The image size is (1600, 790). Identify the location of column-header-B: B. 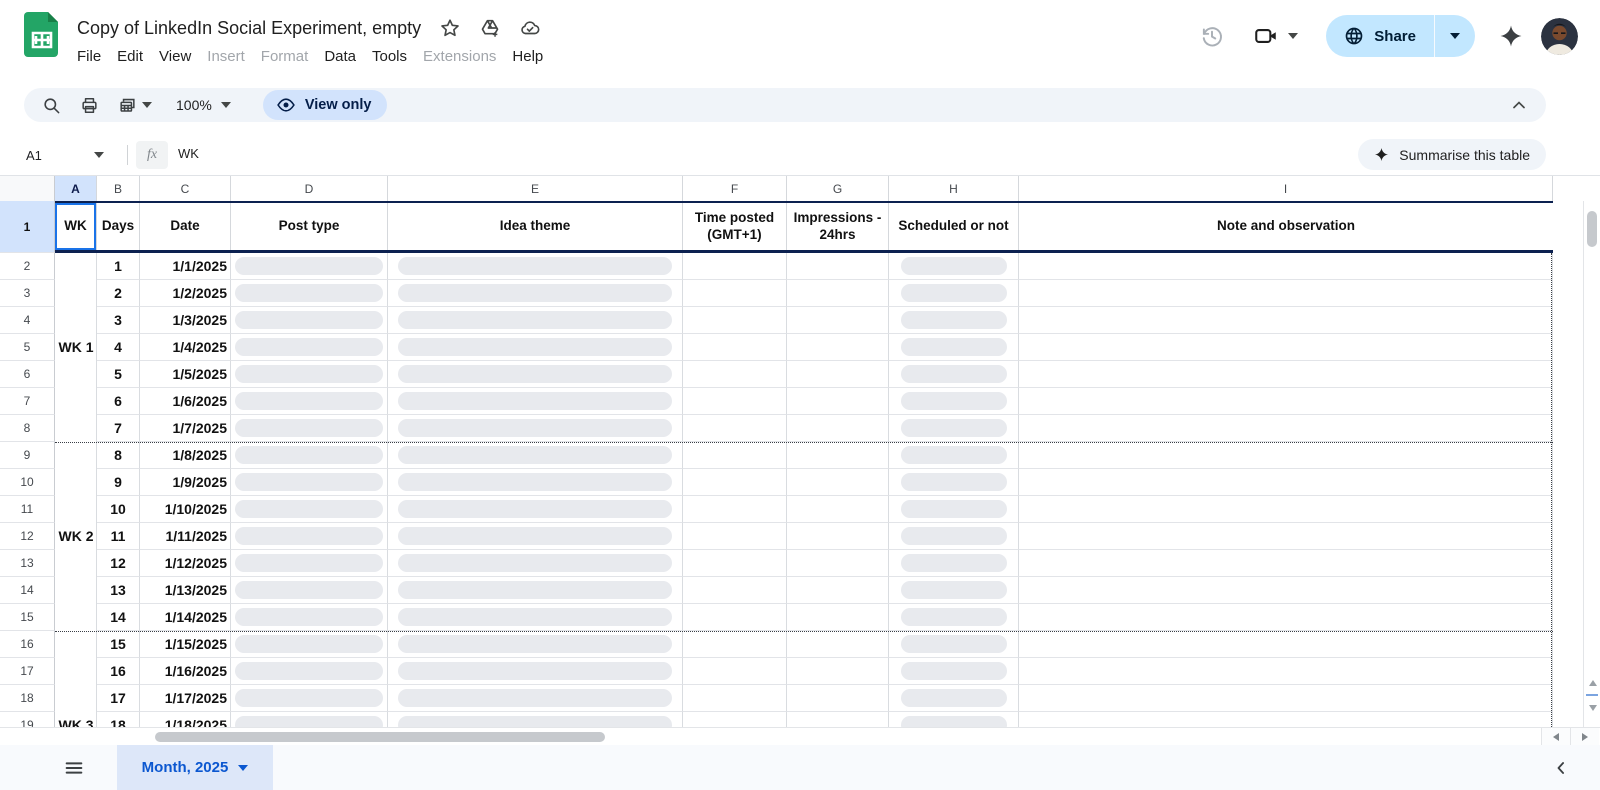
(118, 188).